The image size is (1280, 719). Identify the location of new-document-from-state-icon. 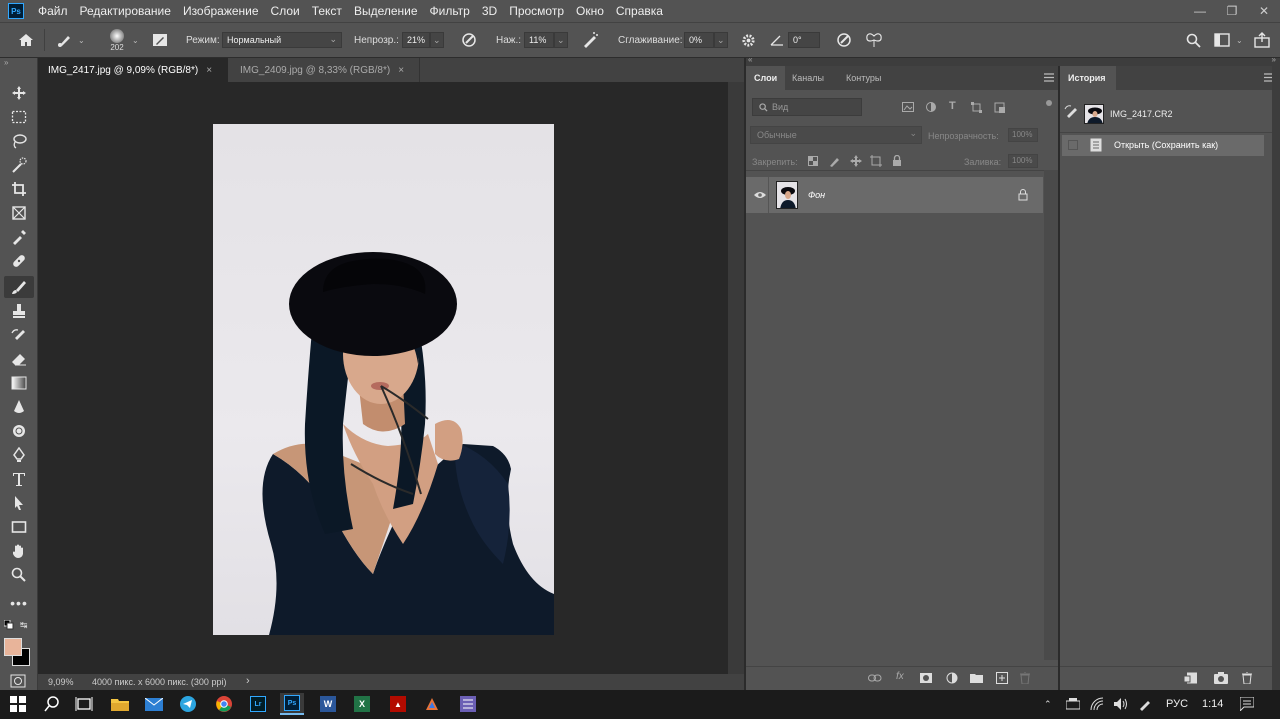
(1190, 679).